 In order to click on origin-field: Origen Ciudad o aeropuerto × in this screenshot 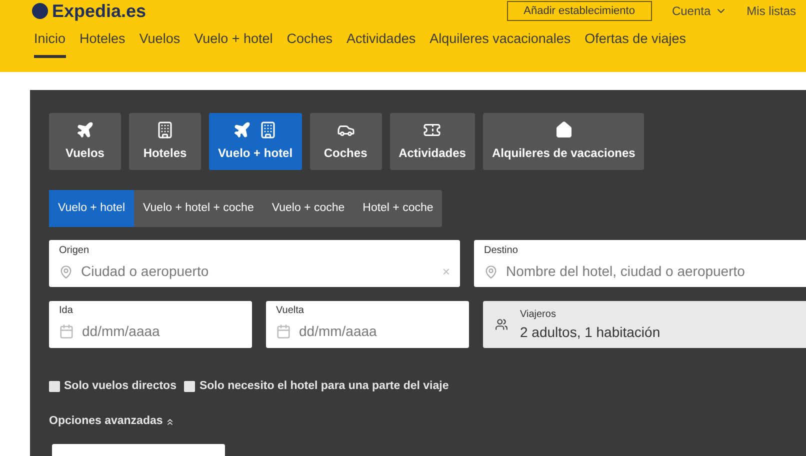, I will do `click(254, 263)`.